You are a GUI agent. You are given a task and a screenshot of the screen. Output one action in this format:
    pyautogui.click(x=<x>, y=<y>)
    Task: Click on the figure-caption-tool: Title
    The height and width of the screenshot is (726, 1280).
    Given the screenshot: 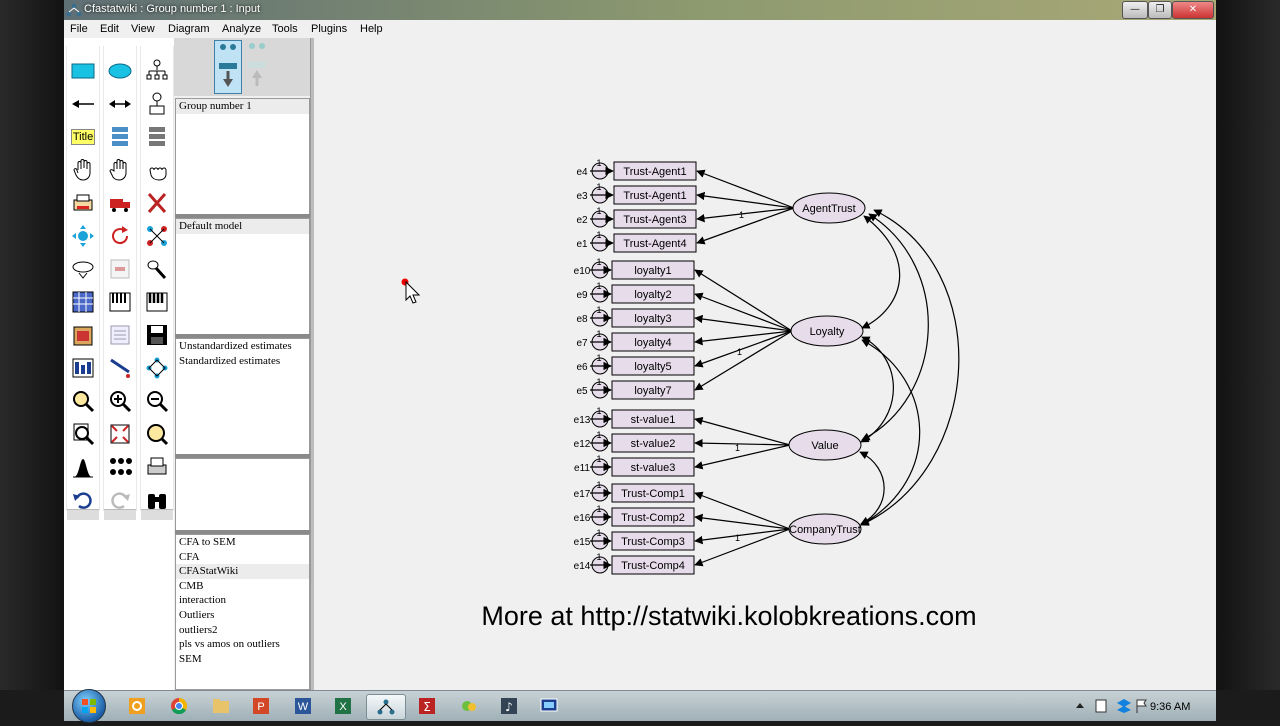 What is the action you would take?
    pyautogui.click(x=83, y=137)
    